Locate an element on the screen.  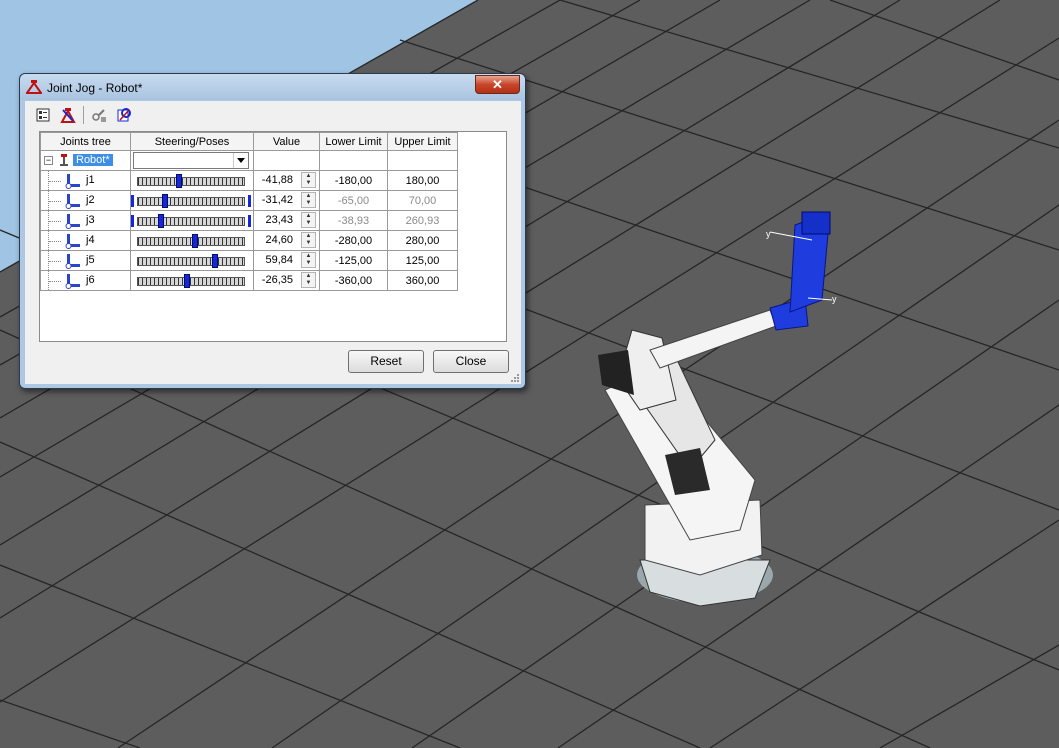
window-close-button: ✕ is located at coordinates (497, 84).